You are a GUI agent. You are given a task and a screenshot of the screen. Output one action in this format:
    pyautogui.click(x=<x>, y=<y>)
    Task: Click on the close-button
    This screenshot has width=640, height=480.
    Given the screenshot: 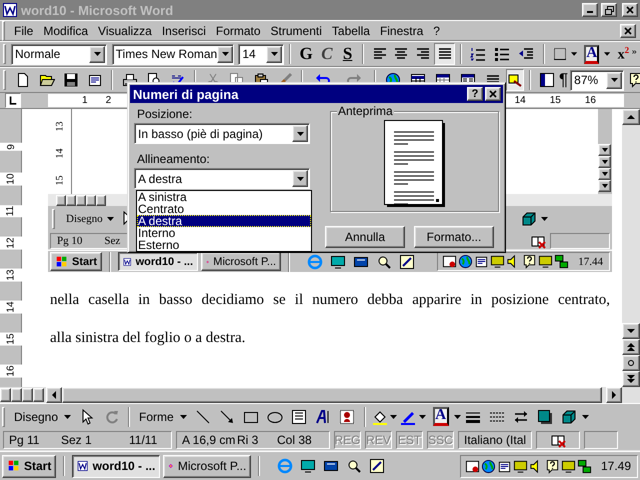 What is the action you would take?
    pyautogui.click(x=493, y=94)
    